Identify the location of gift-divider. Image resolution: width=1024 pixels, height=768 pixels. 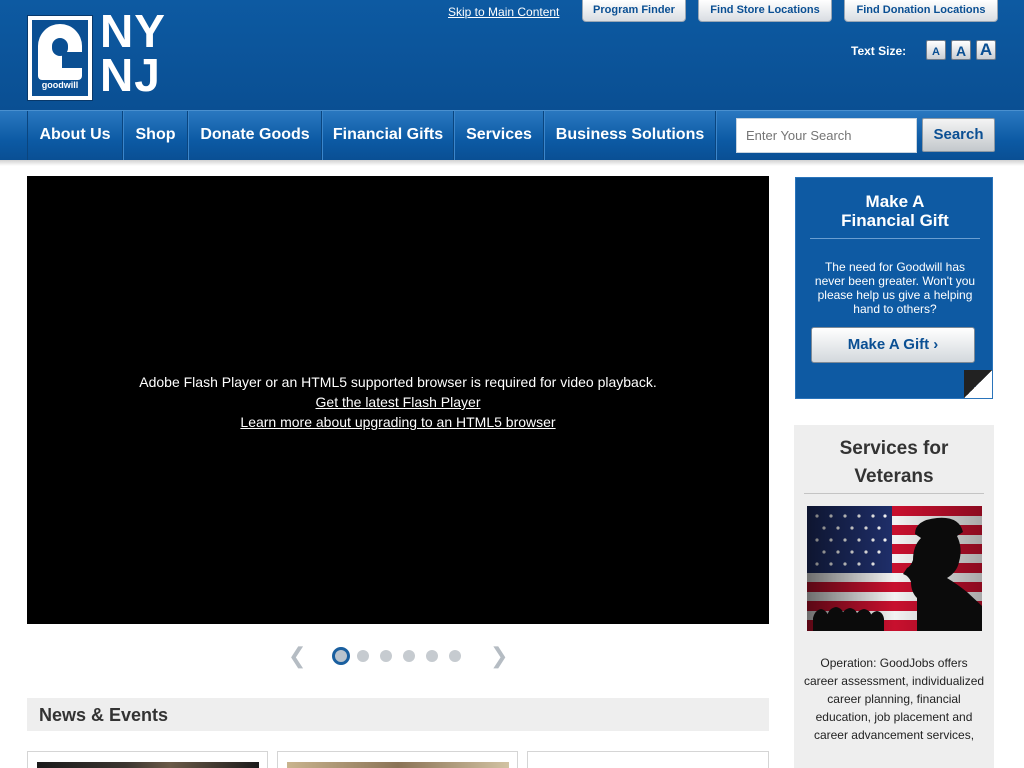
(895, 238).